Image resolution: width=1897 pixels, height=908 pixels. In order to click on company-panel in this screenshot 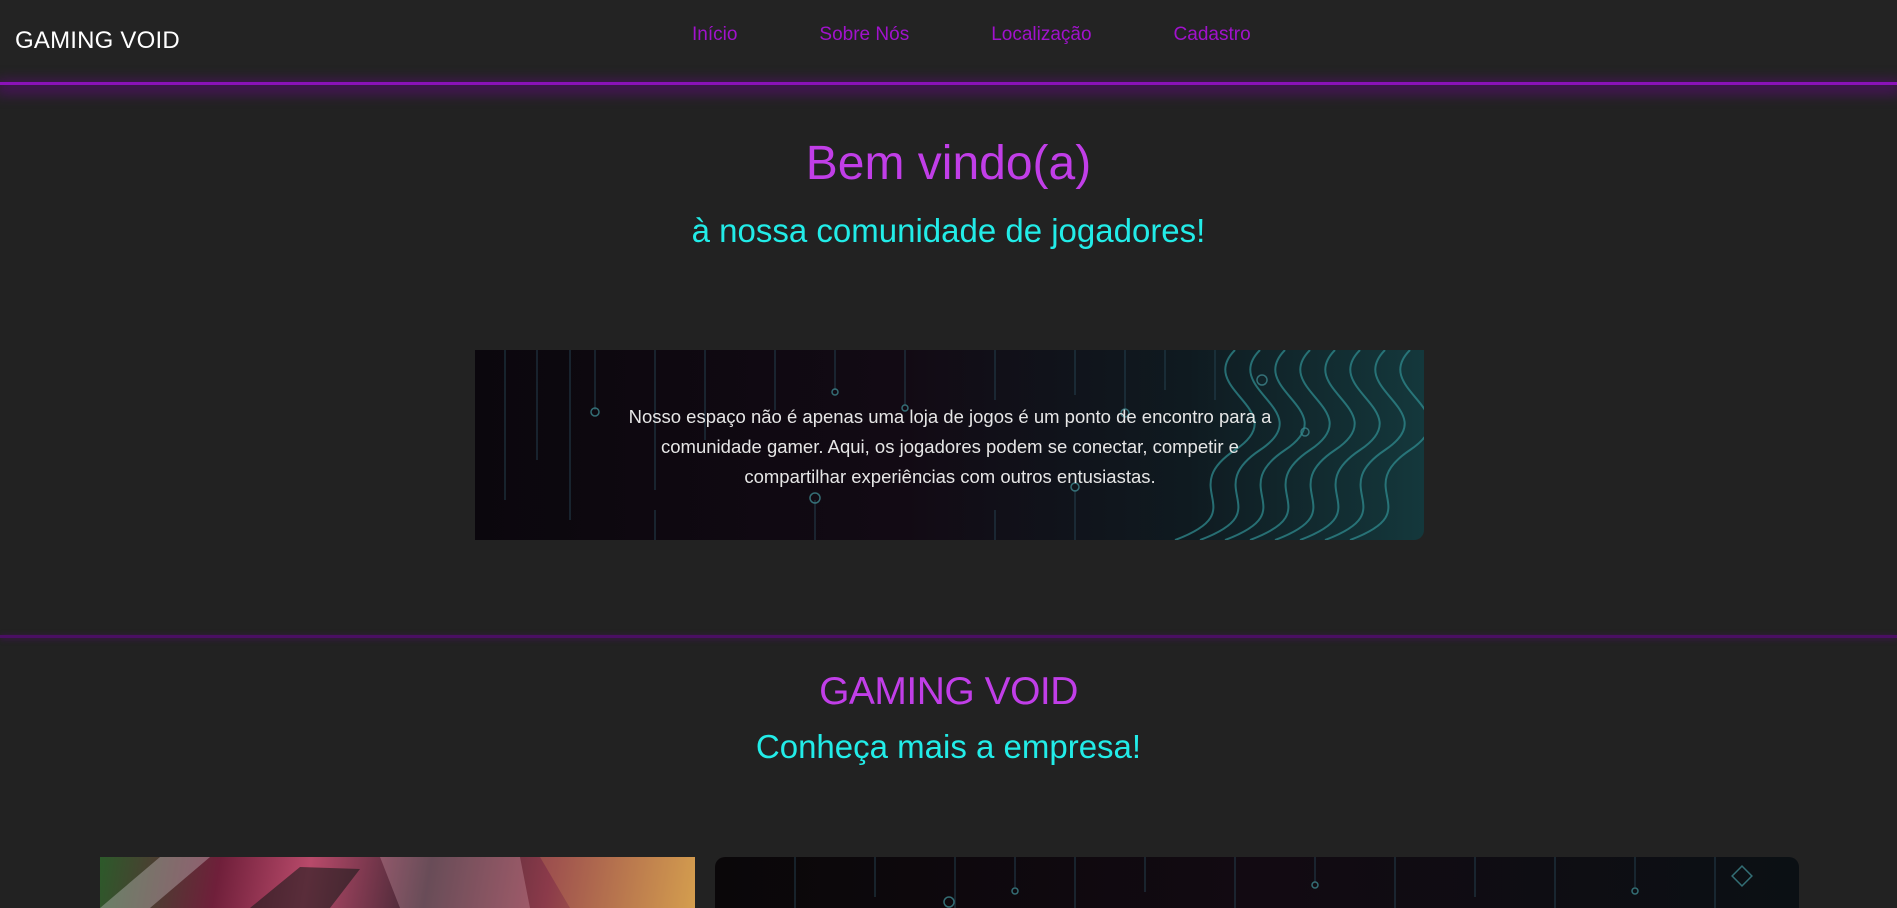, I will do `click(1257, 882)`.